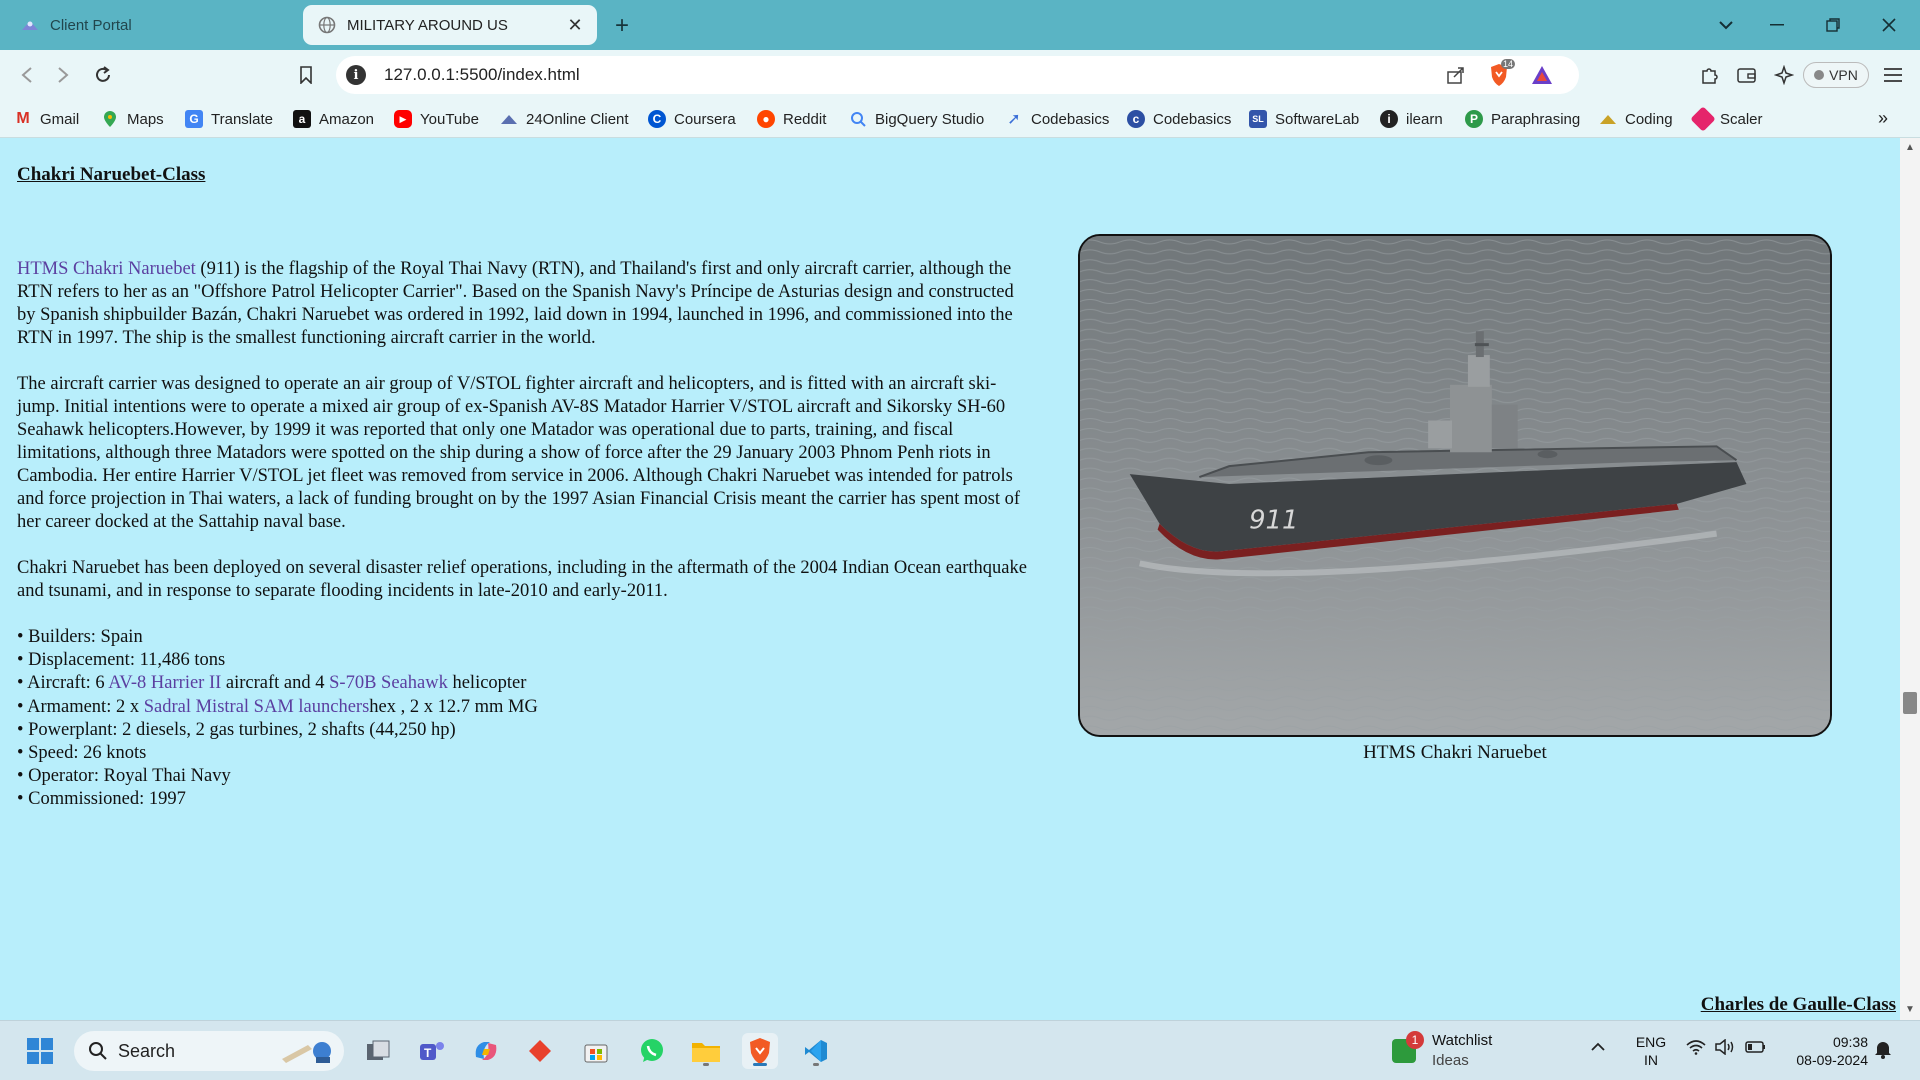 The height and width of the screenshot is (1080, 1920). I want to click on s70b-seahawk-link: S-70B Seahawk, so click(388, 683).